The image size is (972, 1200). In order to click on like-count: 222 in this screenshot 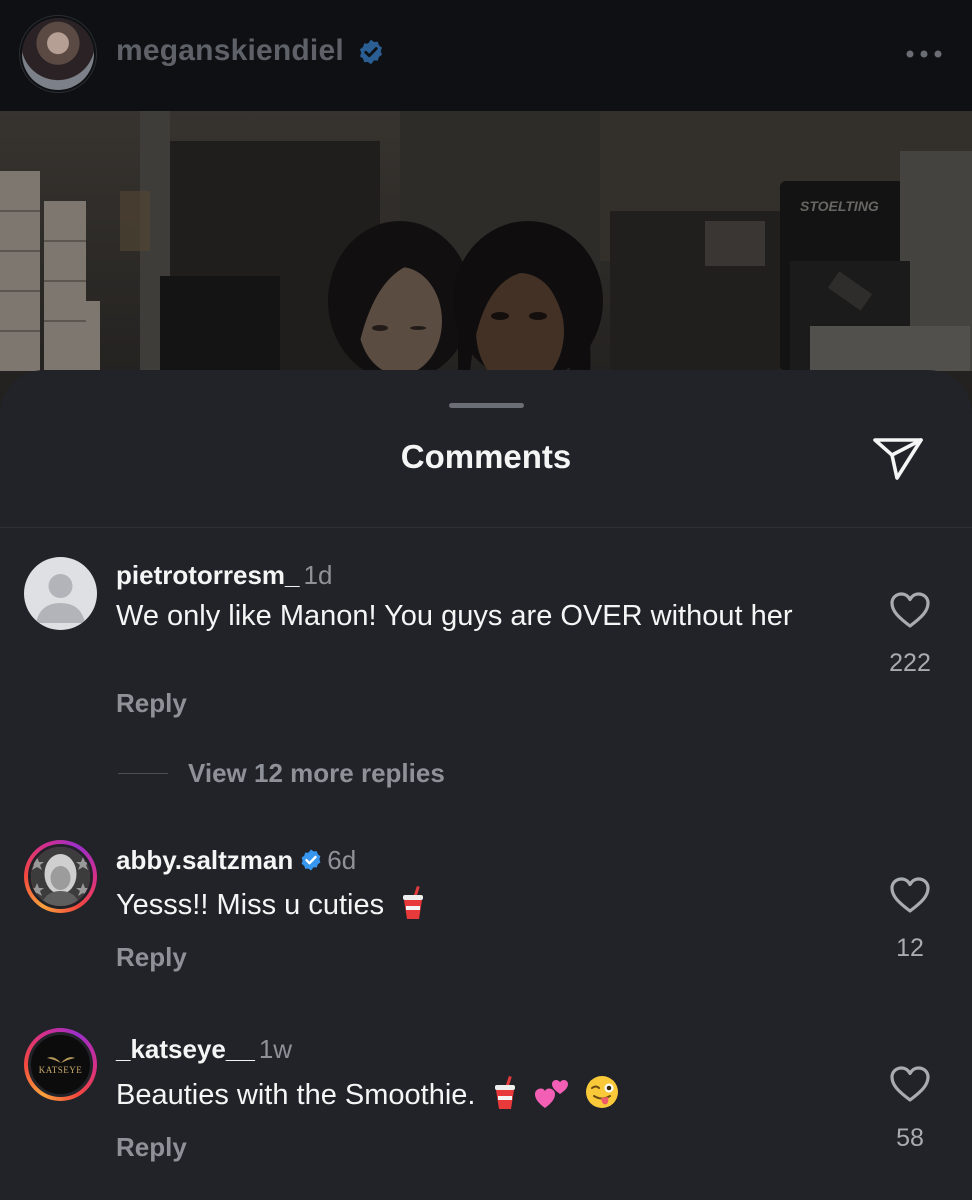, I will do `click(910, 663)`.